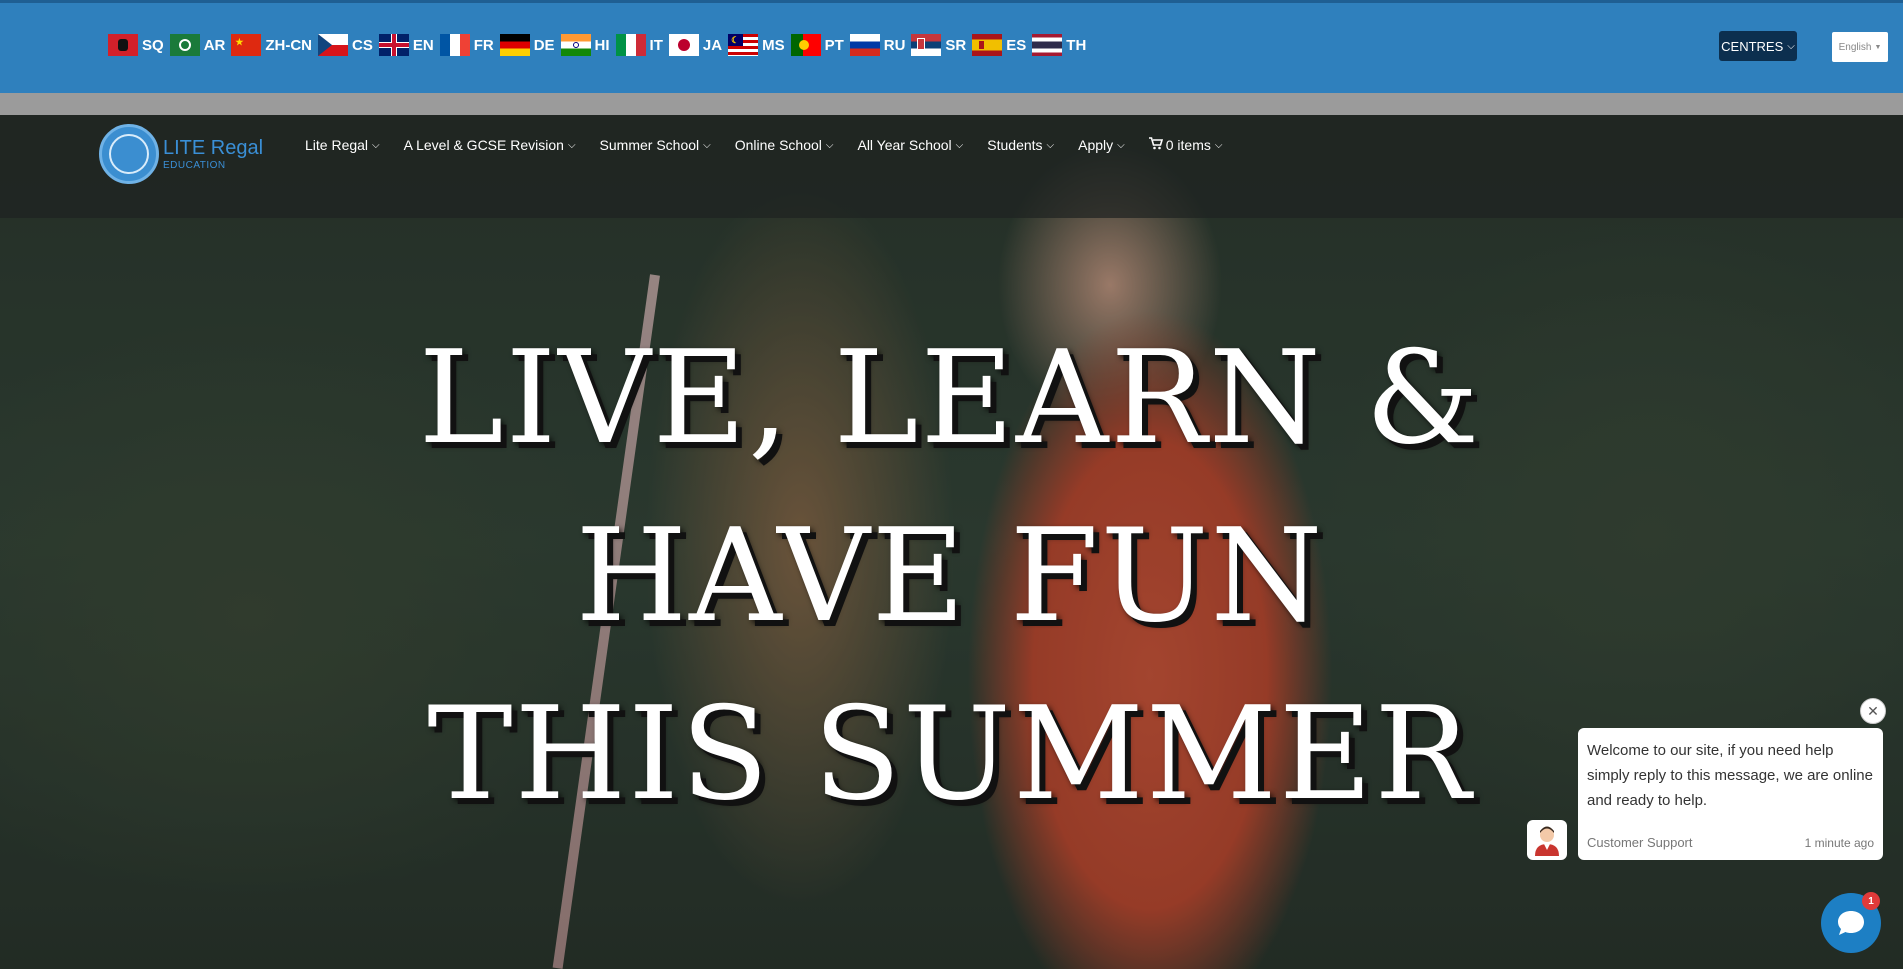  I want to click on lang-th: TH, so click(1059, 45).